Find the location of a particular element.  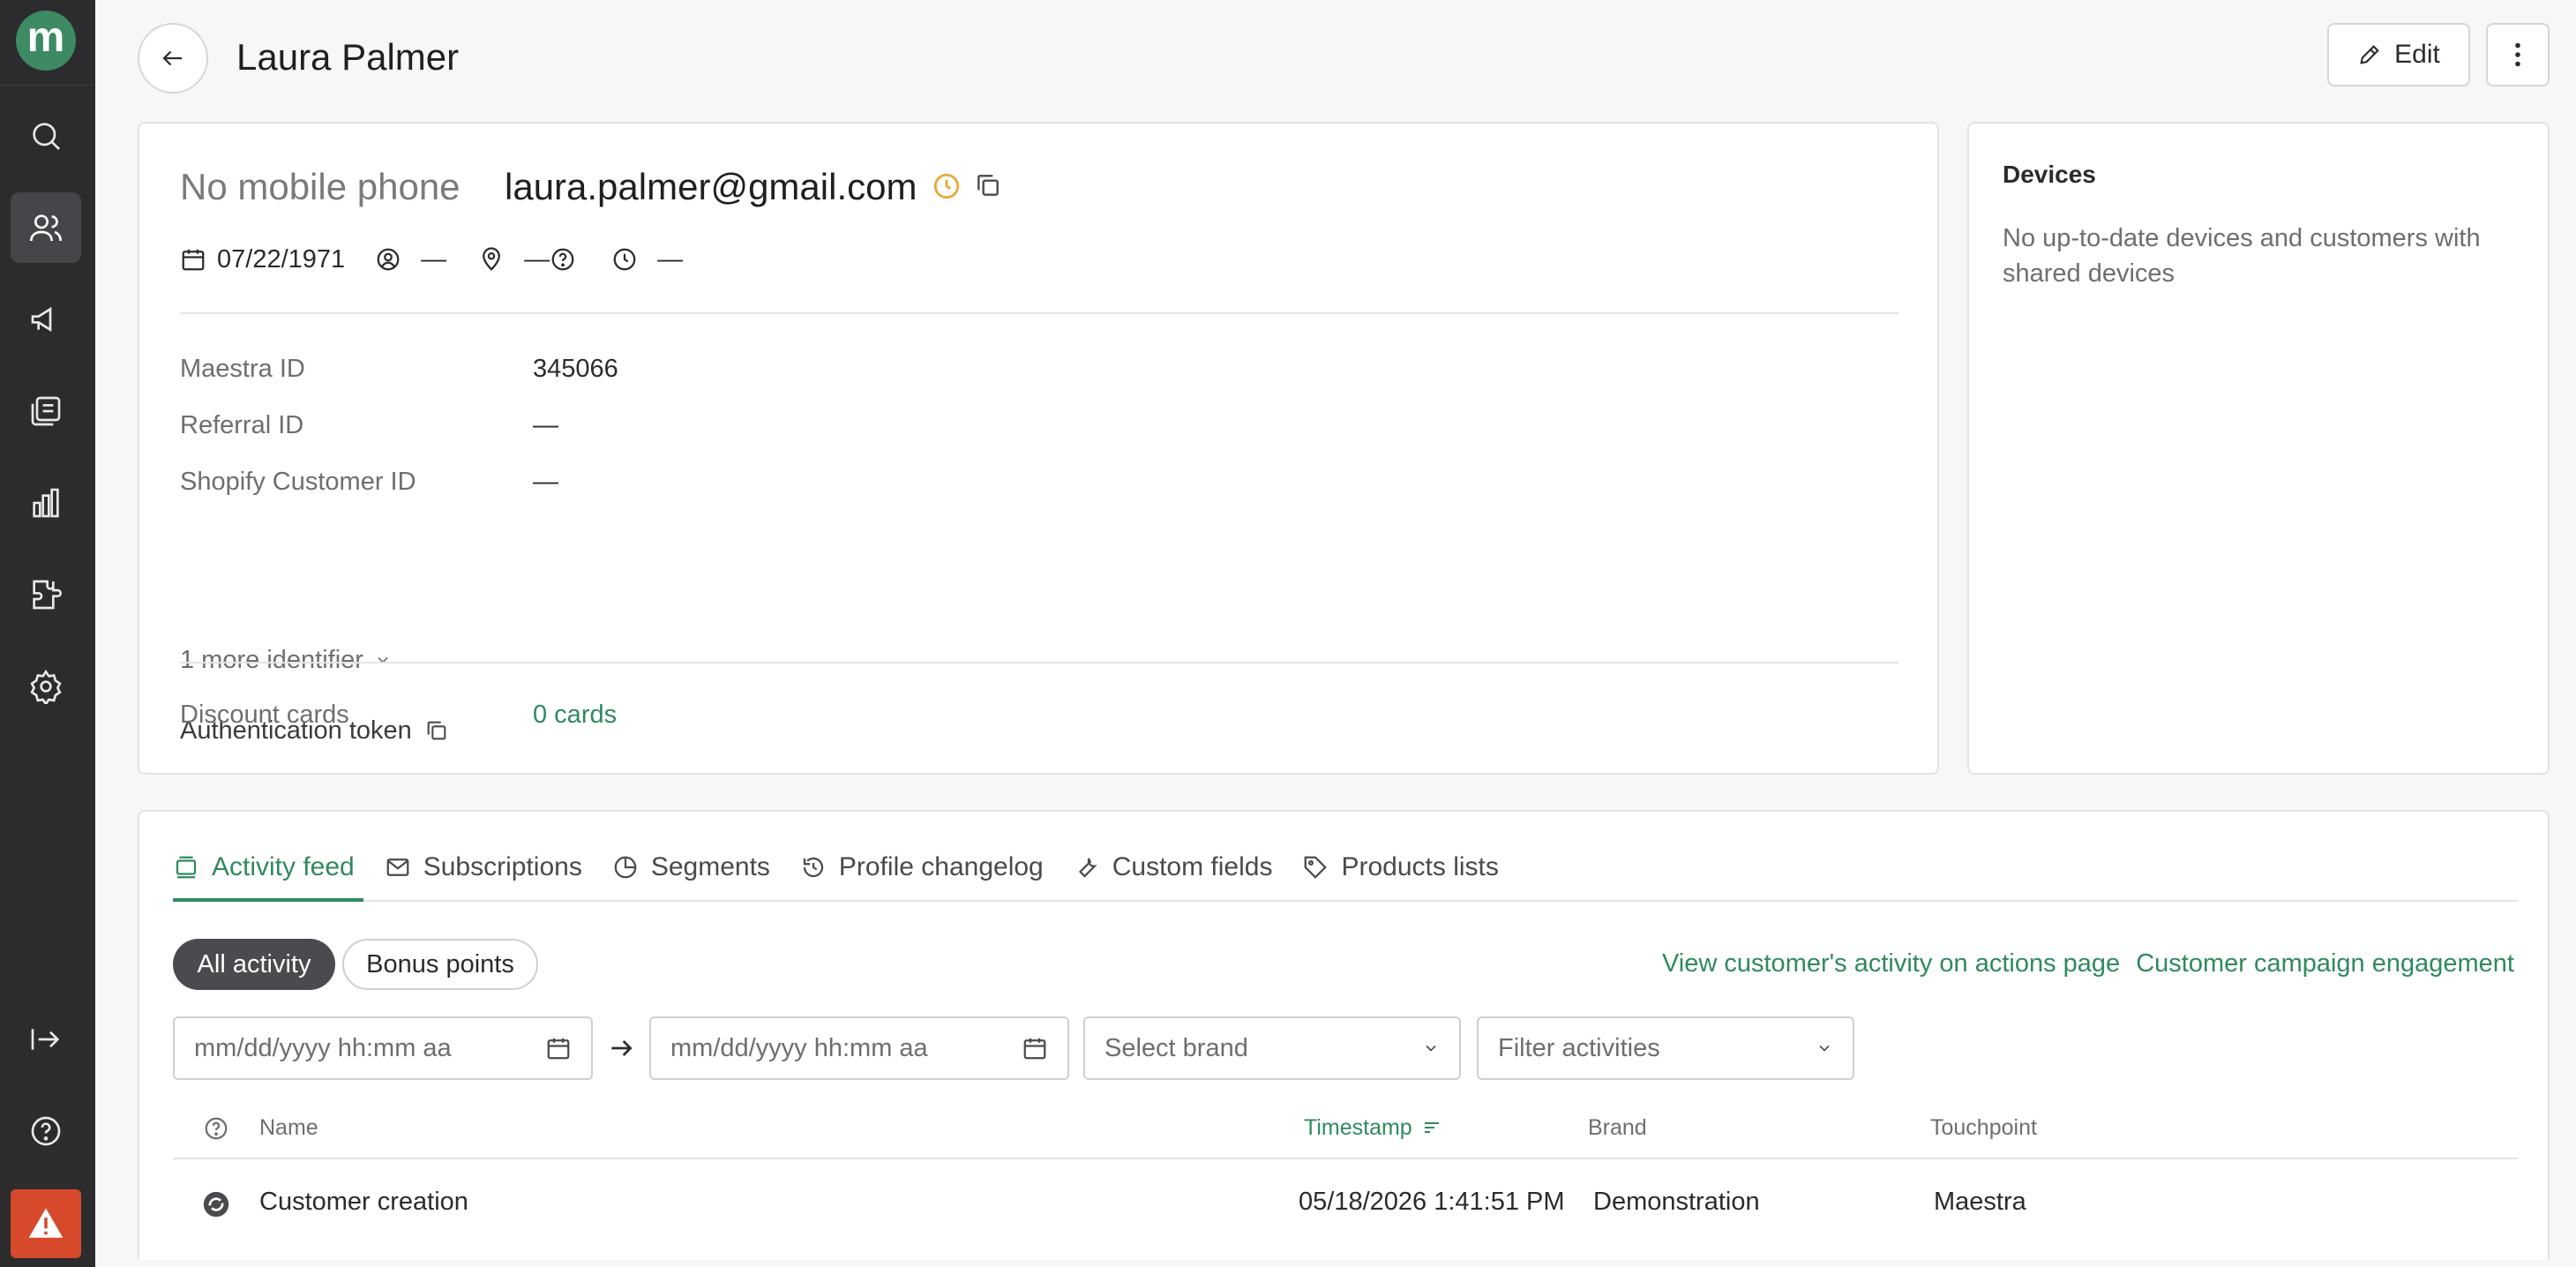

more-identifier-toggle: 1 more identifier is located at coordinates (286, 660).